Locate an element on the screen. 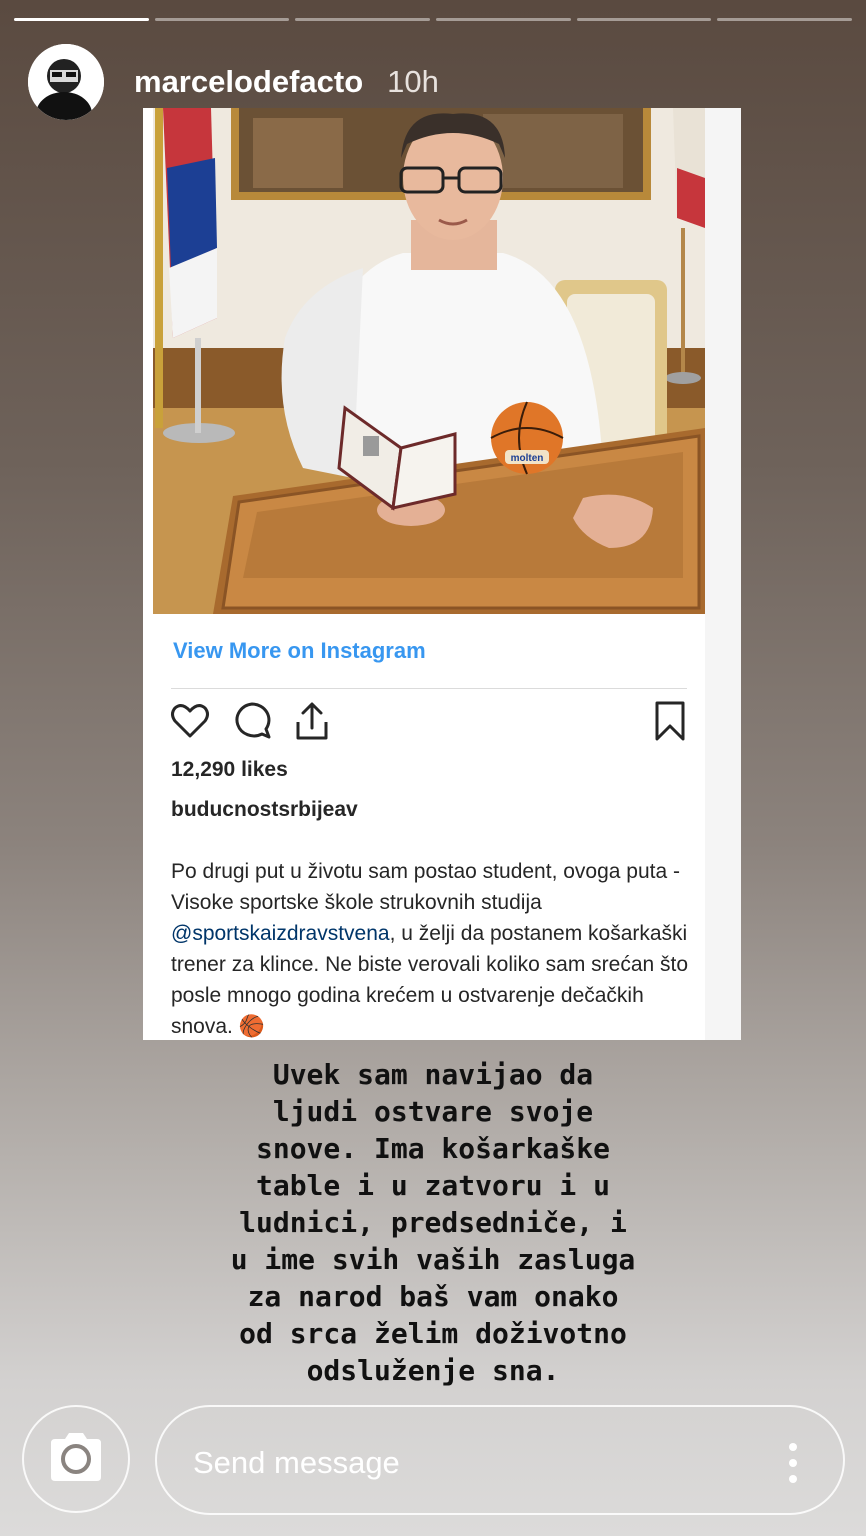 The image size is (866, 1536). avatar is located at coordinates (66, 82).